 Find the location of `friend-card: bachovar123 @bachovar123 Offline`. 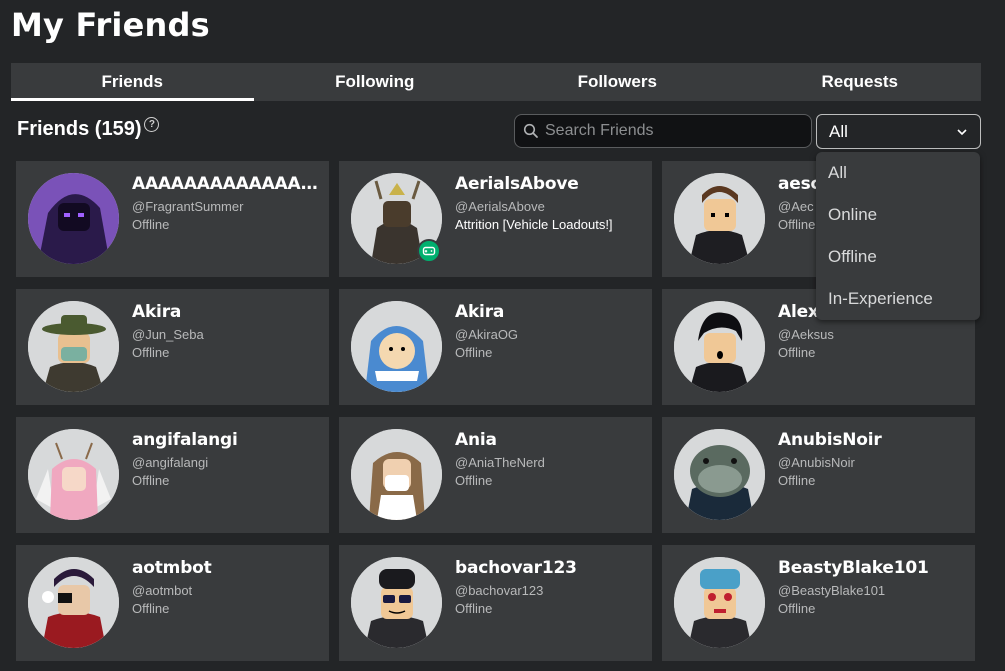

friend-card: bachovar123 @bachovar123 Offline is located at coordinates (495, 603).